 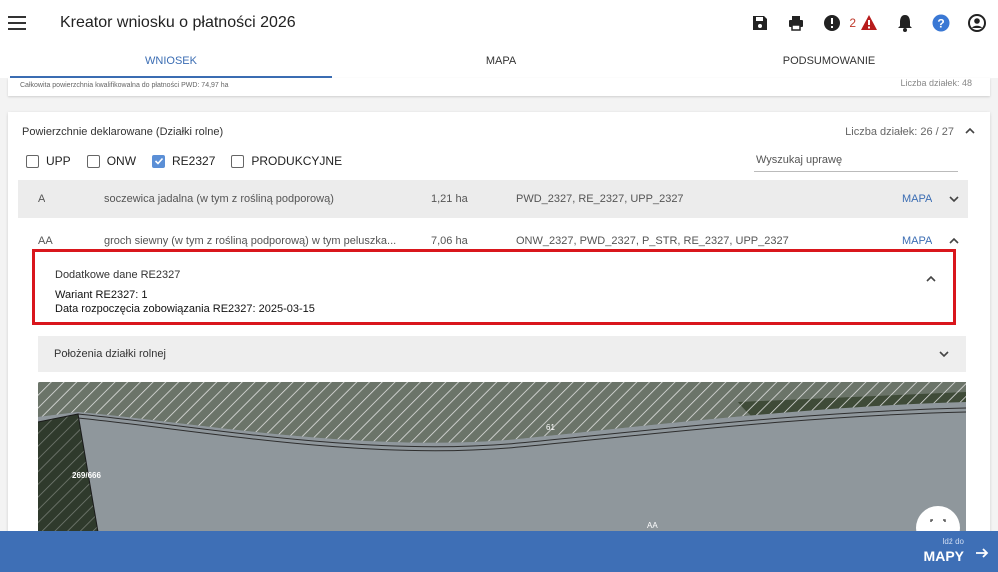 I want to click on parcel-positions-expander: Położenia działki rolnej, so click(x=502, y=354).